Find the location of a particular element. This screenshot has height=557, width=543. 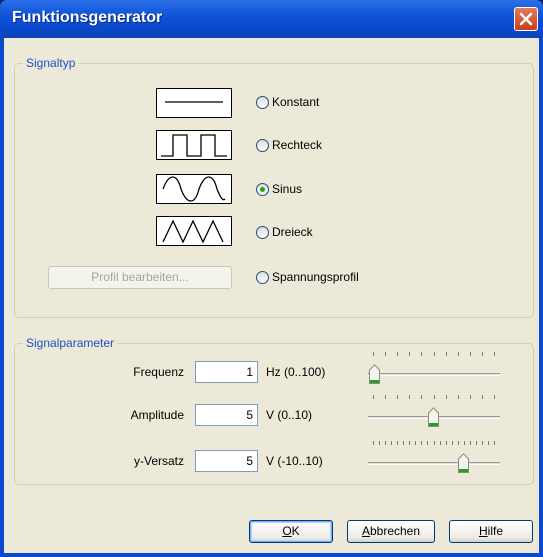

amplitude-slider is located at coordinates (434, 412).